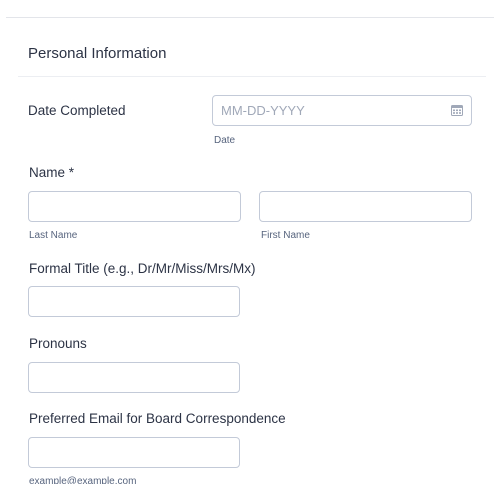  Describe the element at coordinates (134, 206) in the screenshot. I see `last-name-input` at that location.